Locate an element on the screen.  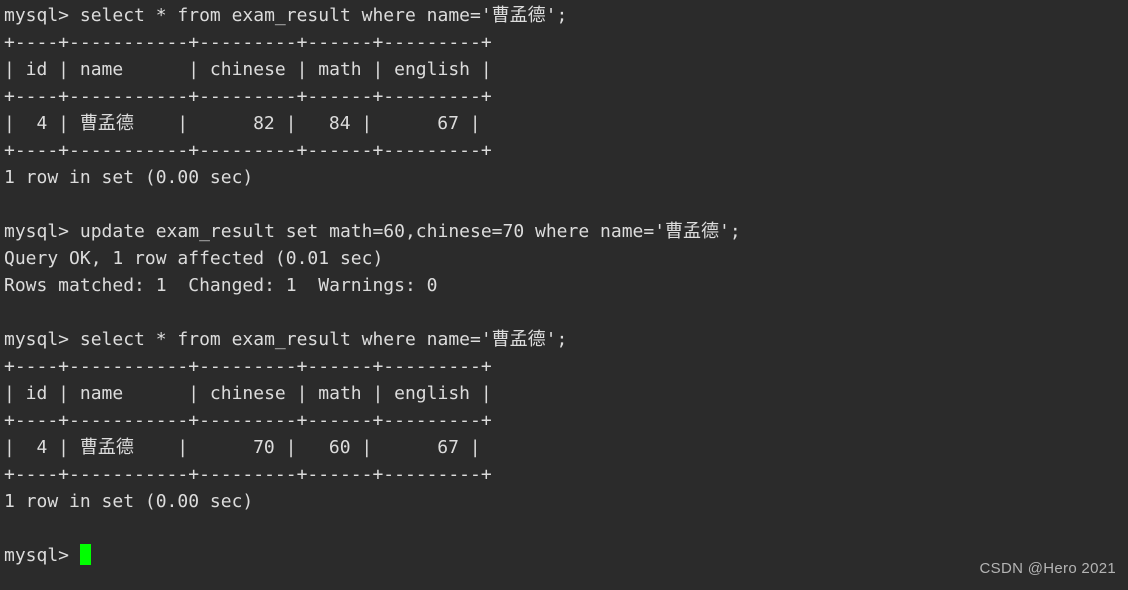
terminal-line-rows-matched: Rows matched: 1 Changed: 1 Warnings: 0 is located at coordinates (221, 285).